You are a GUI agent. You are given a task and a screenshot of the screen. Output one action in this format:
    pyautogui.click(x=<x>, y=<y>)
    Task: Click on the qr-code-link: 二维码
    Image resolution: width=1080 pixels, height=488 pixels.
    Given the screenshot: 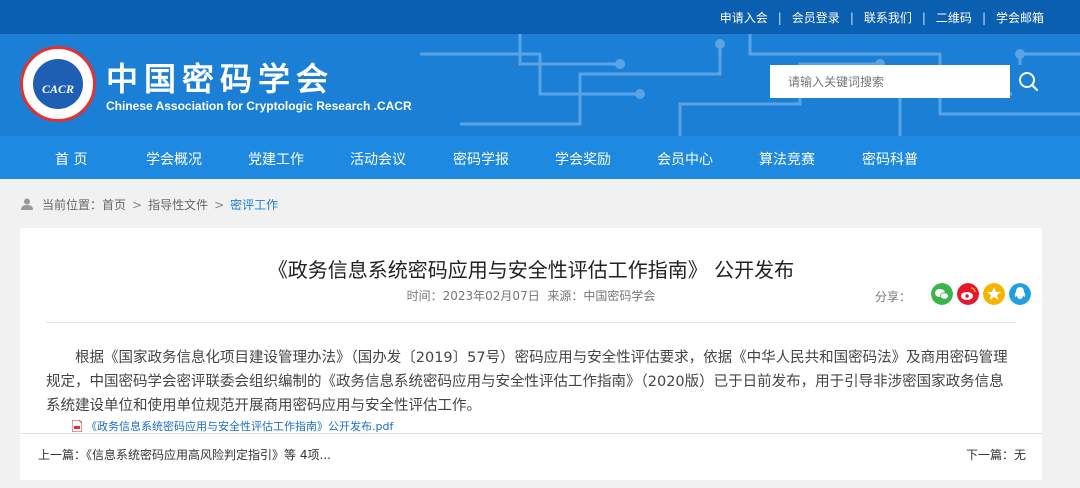 What is the action you would take?
    pyautogui.click(x=954, y=18)
    